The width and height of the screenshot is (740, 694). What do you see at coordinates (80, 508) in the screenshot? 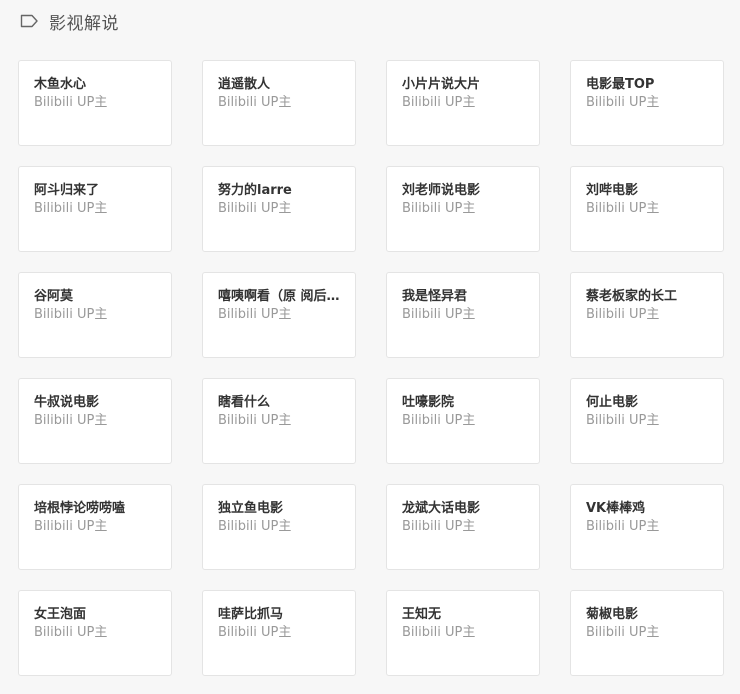
I see `creator-name: 培根悖论唠唠嗑` at bounding box center [80, 508].